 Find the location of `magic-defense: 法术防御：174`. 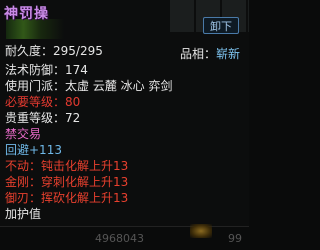

magic-defense: 法术防御：174 is located at coordinates (46, 70).